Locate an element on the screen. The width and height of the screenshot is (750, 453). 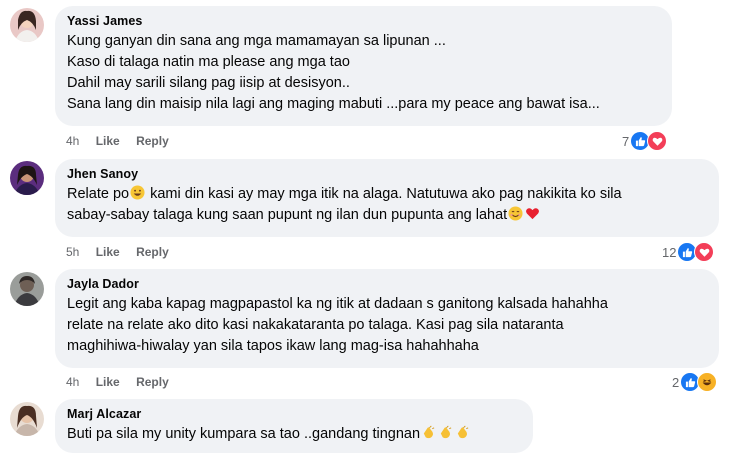
author-name: Jhen Sanoy is located at coordinates (387, 174).